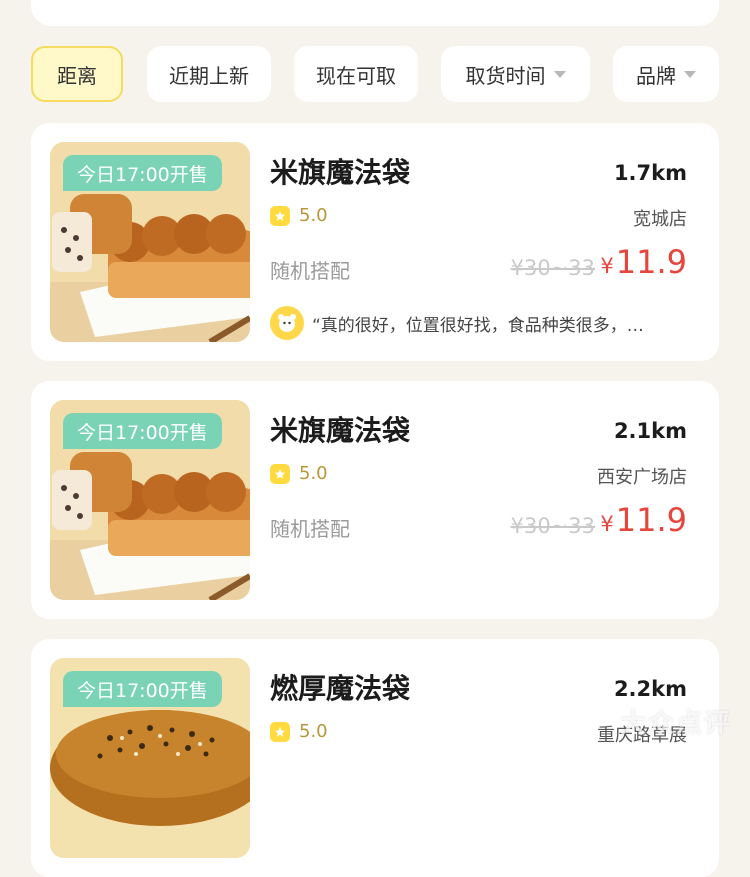 This screenshot has height=877, width=750. What do you see at coordinates (287, 323) in the screenshot?
I see `avatar` at bounding box center [287, 323].